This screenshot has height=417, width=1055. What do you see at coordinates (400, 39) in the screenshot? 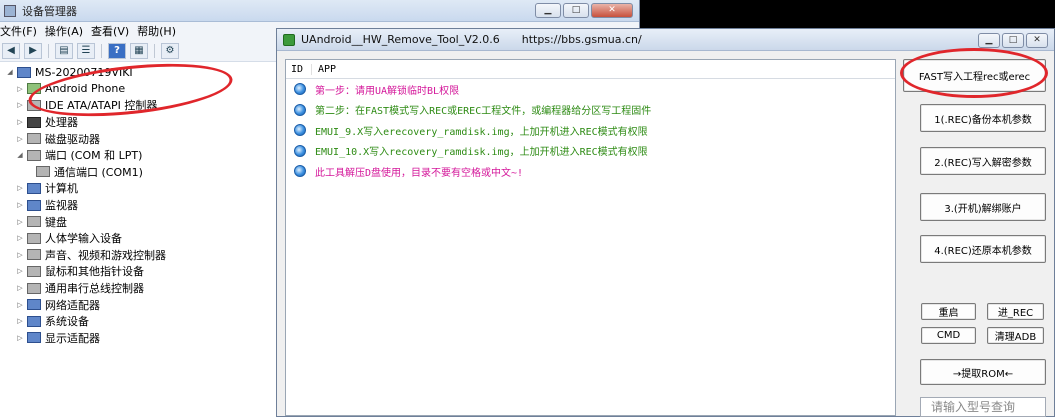
I see `tool-title: UAndroid__HW_Remove_Tool_V2.0.6` at bounding box center [400, 39].